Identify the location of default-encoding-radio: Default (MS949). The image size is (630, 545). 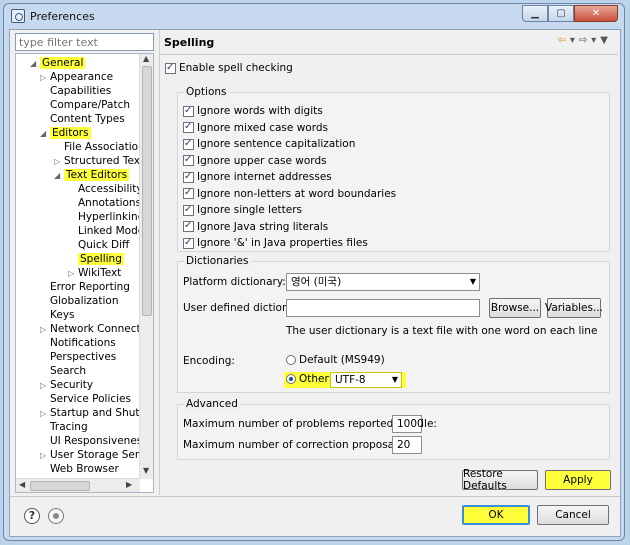
(335, 361).